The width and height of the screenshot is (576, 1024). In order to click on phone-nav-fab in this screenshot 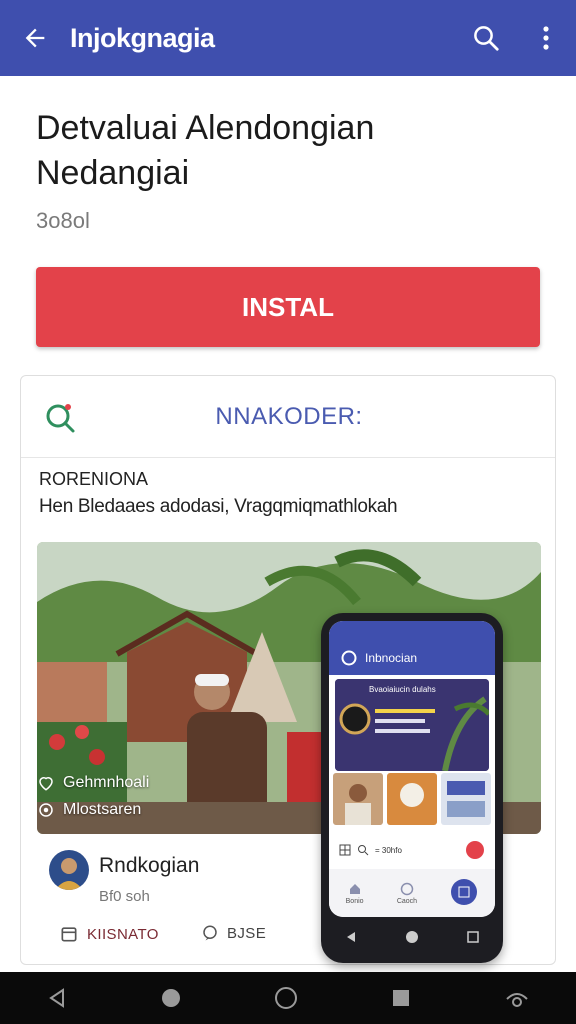, I will do `click(464, 893)`.